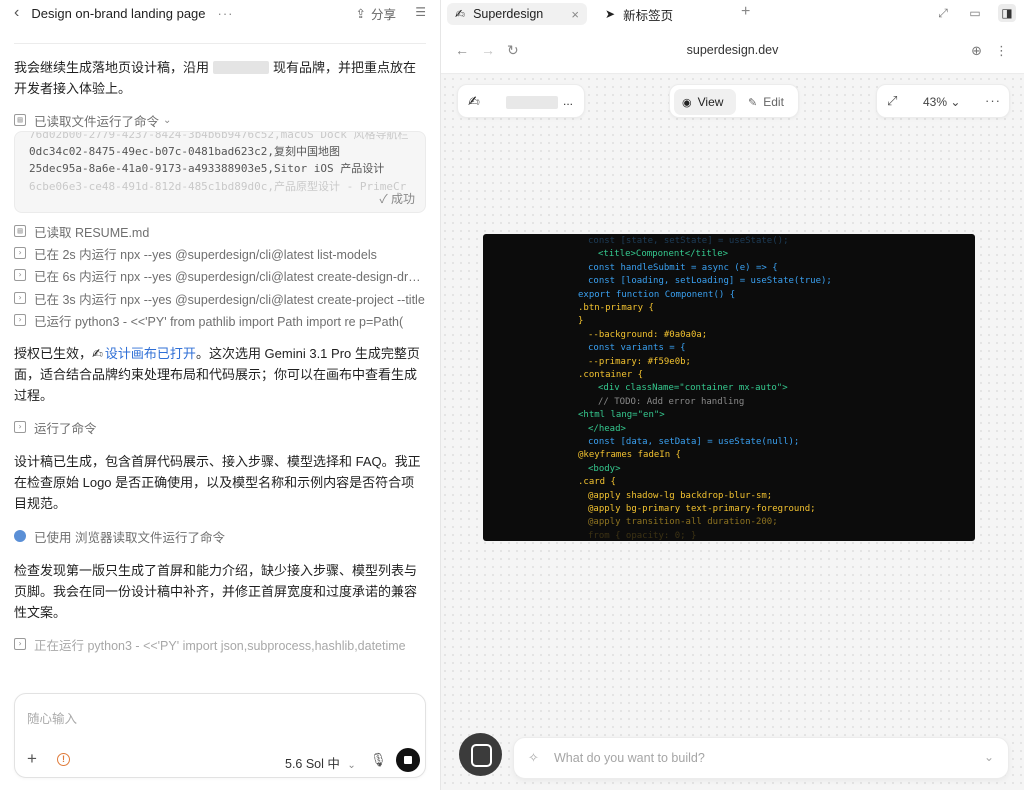  What do you see at coordinates (597, 482) in the screenshot?
I see `code-line: .card {` at bounding box center [597, 482].